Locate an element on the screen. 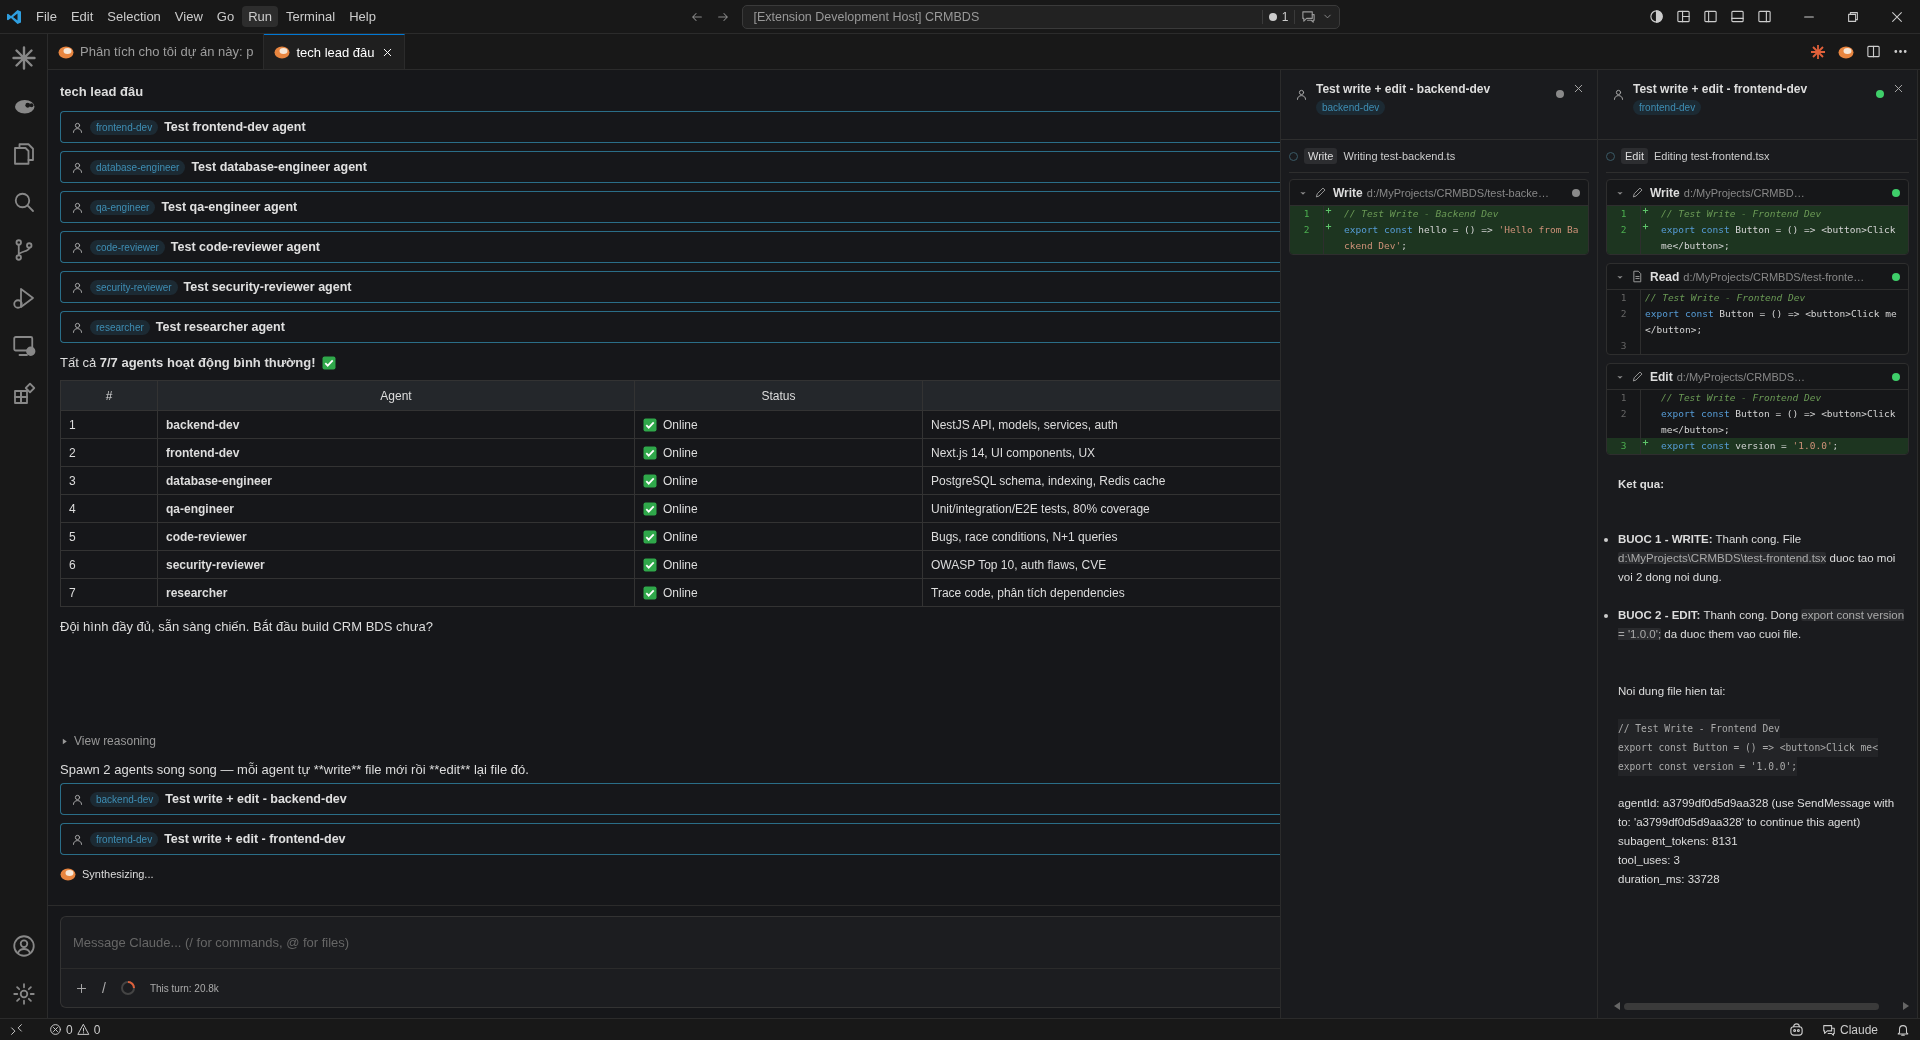  menu-item: Help is located at coordinates (362, 16).